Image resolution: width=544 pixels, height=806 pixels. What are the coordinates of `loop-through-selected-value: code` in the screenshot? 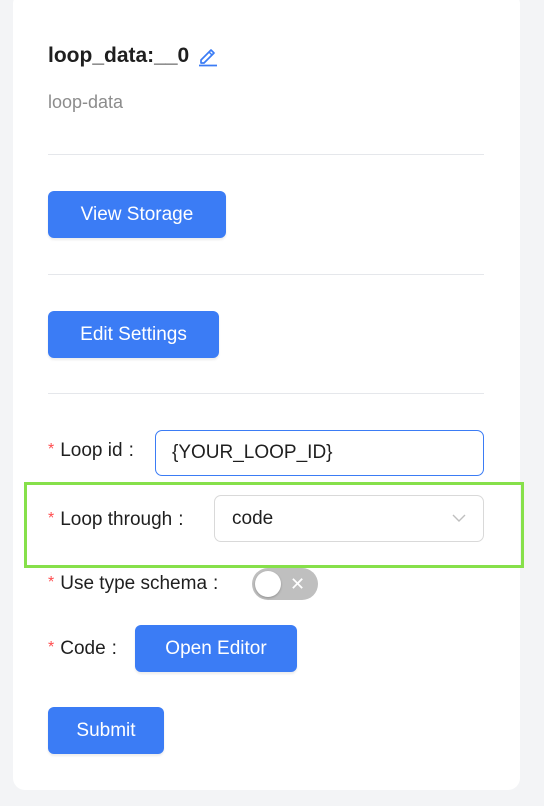 It's located at (253, 518).